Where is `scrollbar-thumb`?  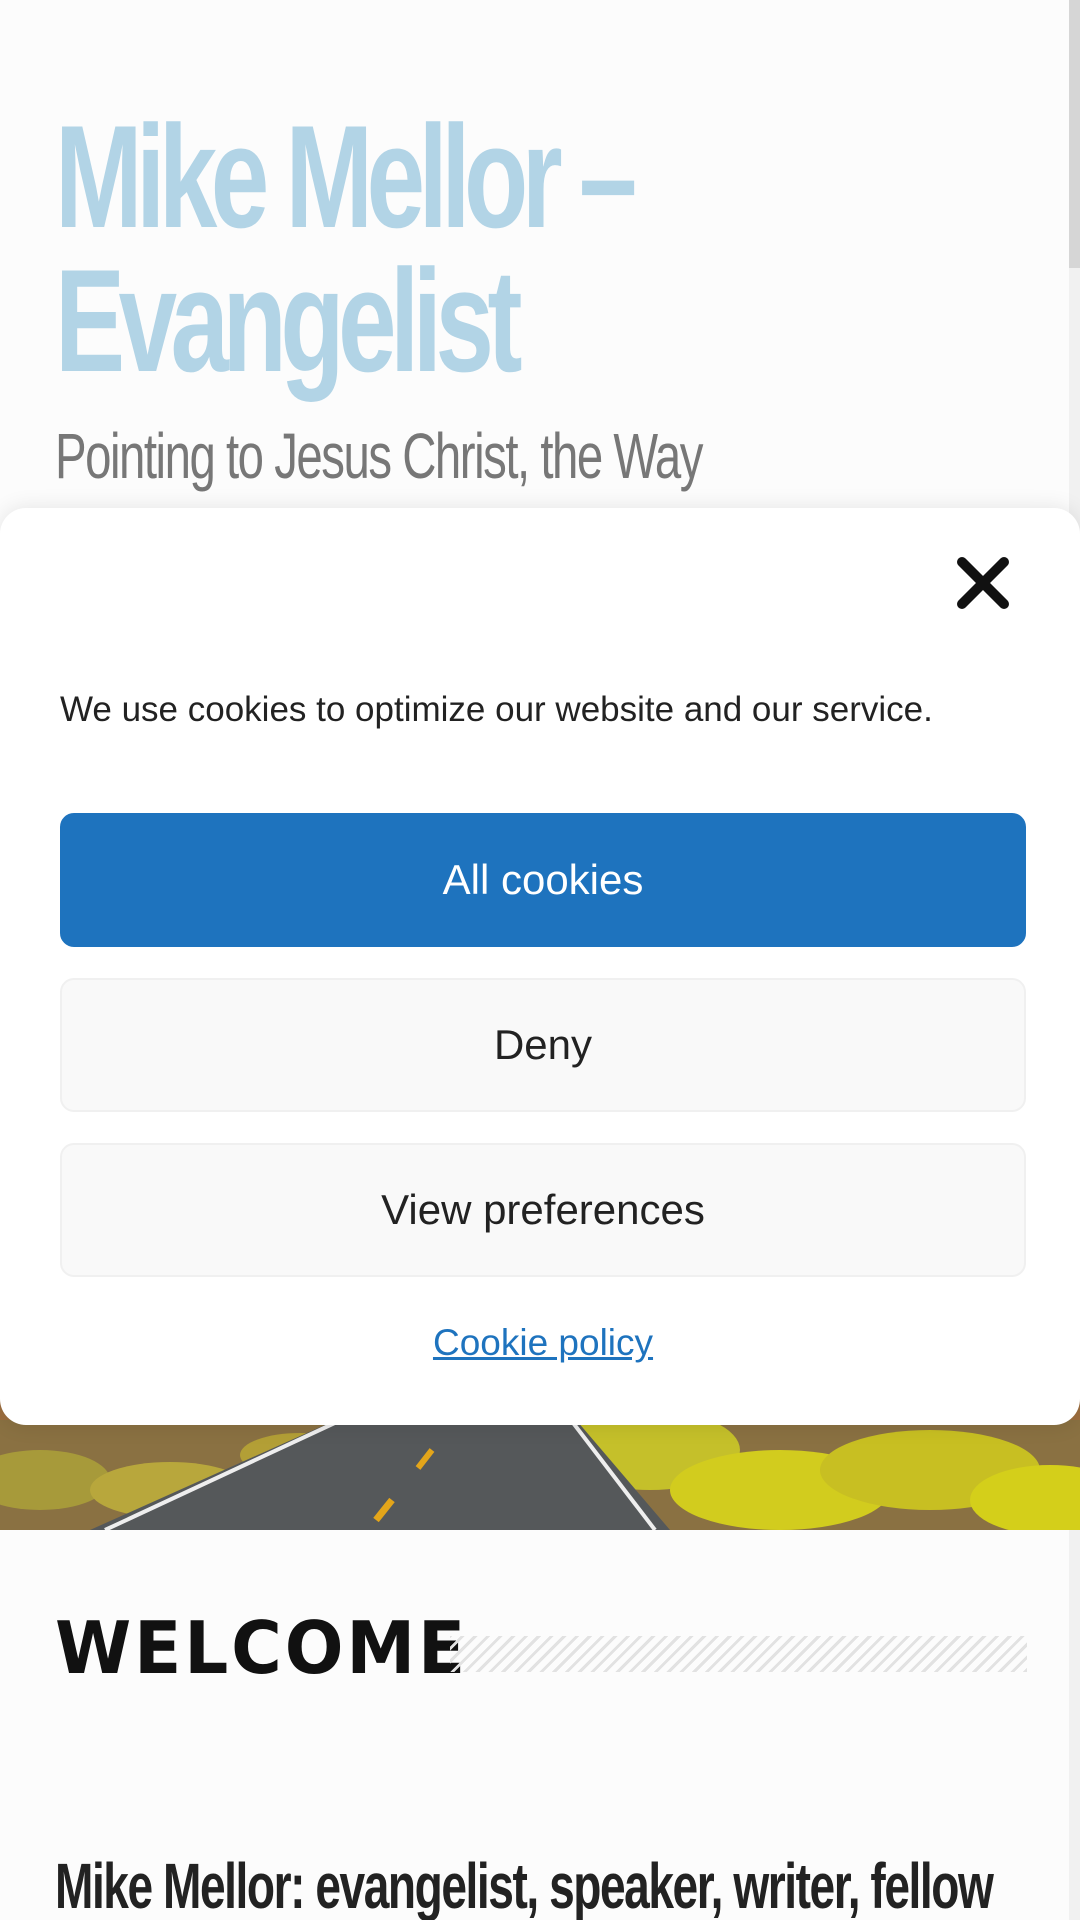
scrollbar-thumb is located at coordinates (1074, 134).